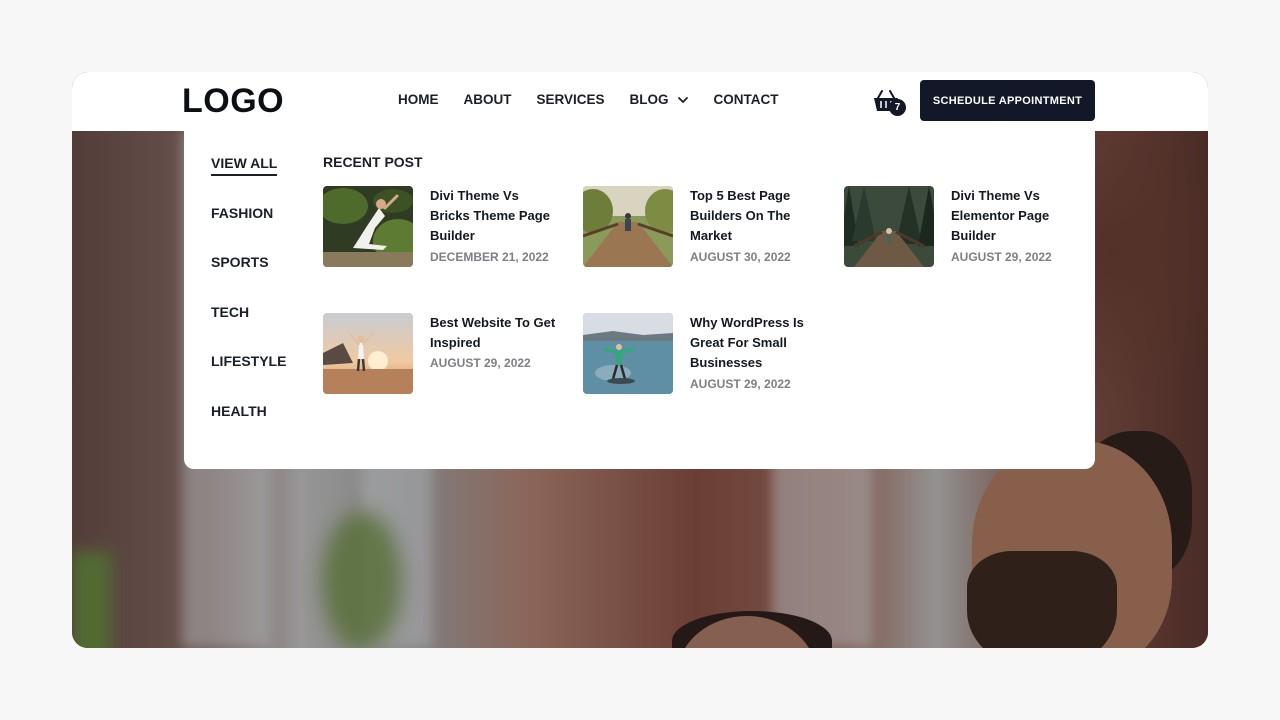 The width and height of the screenshot is (1280, 720). Describe the element at coordinates (248, 230) in the screenshot. I see `category-fashion: FASHION` at that location.